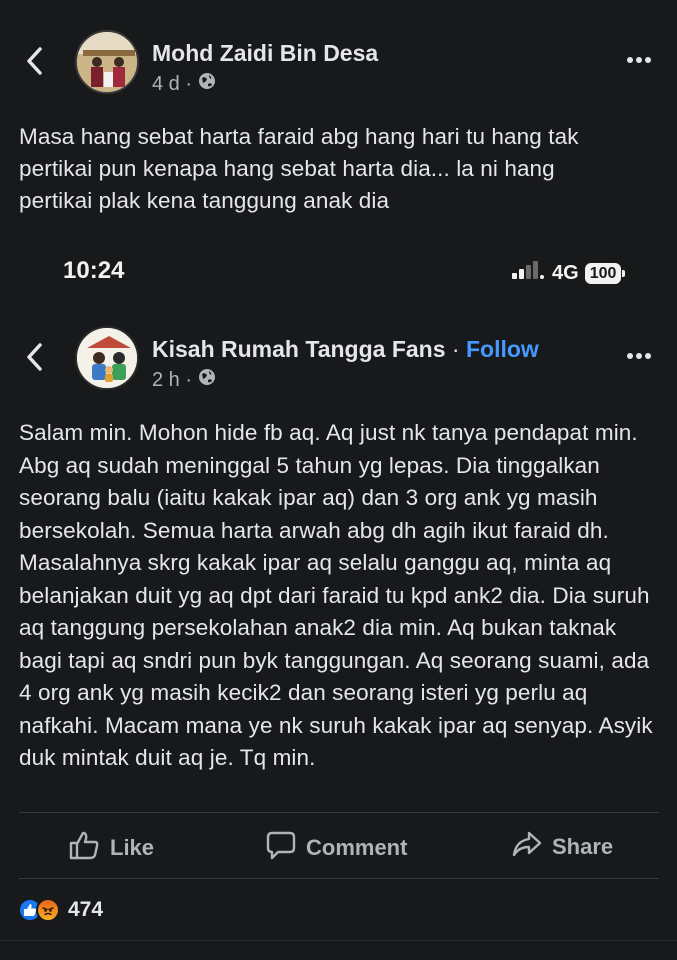 The width and height of the screenshot is (677, 960). Describe the element at coordinates (84, 848) in the screenshot. I see `like-icon` at that location.